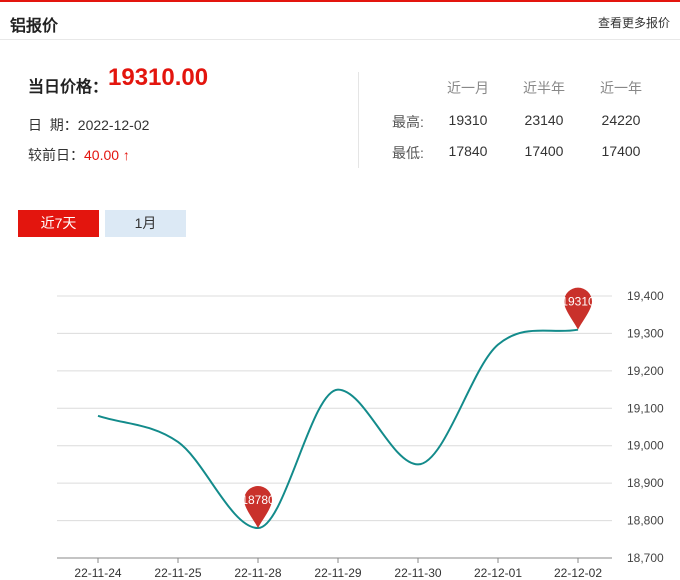  Describe the element at coordinates (468, 88) in the screenshot. I see `stats-header-month: 近一月` at that location.